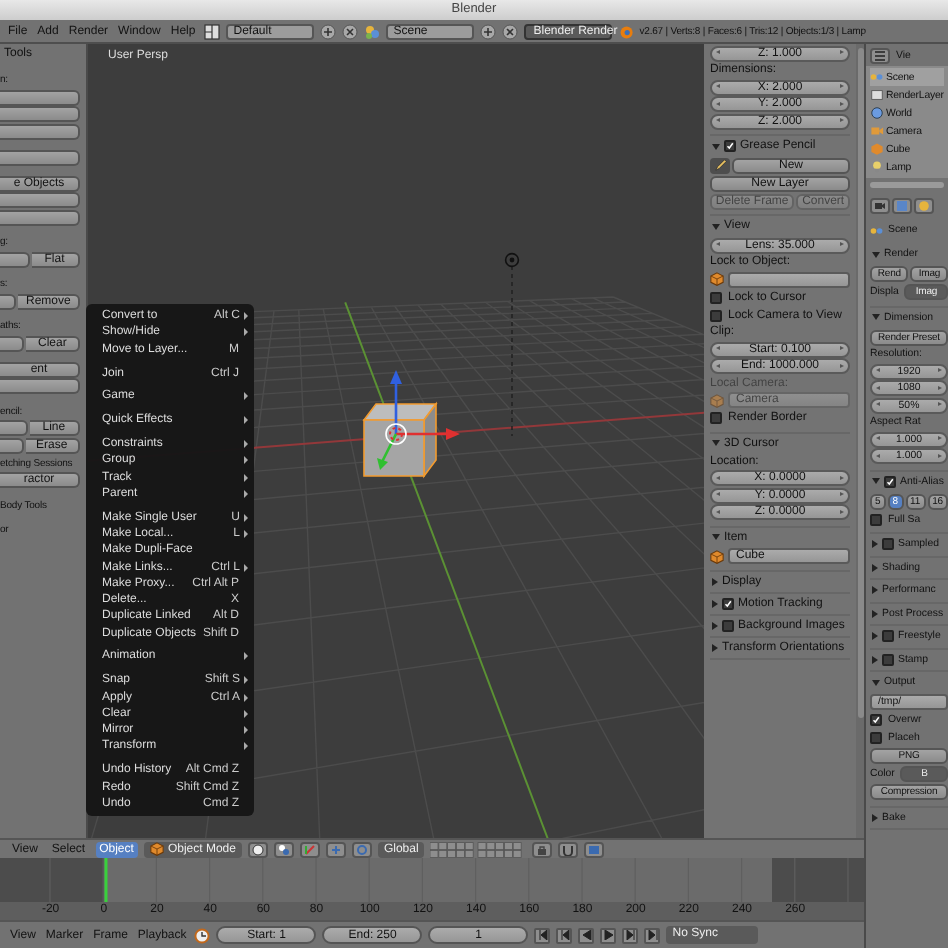 Image resolution: width=948 pixels, height=948 pixels. What do you see at coordinates (902, 206) in the screenshot?
I see `layers-tab-icon` at bounding box center [902, 206].